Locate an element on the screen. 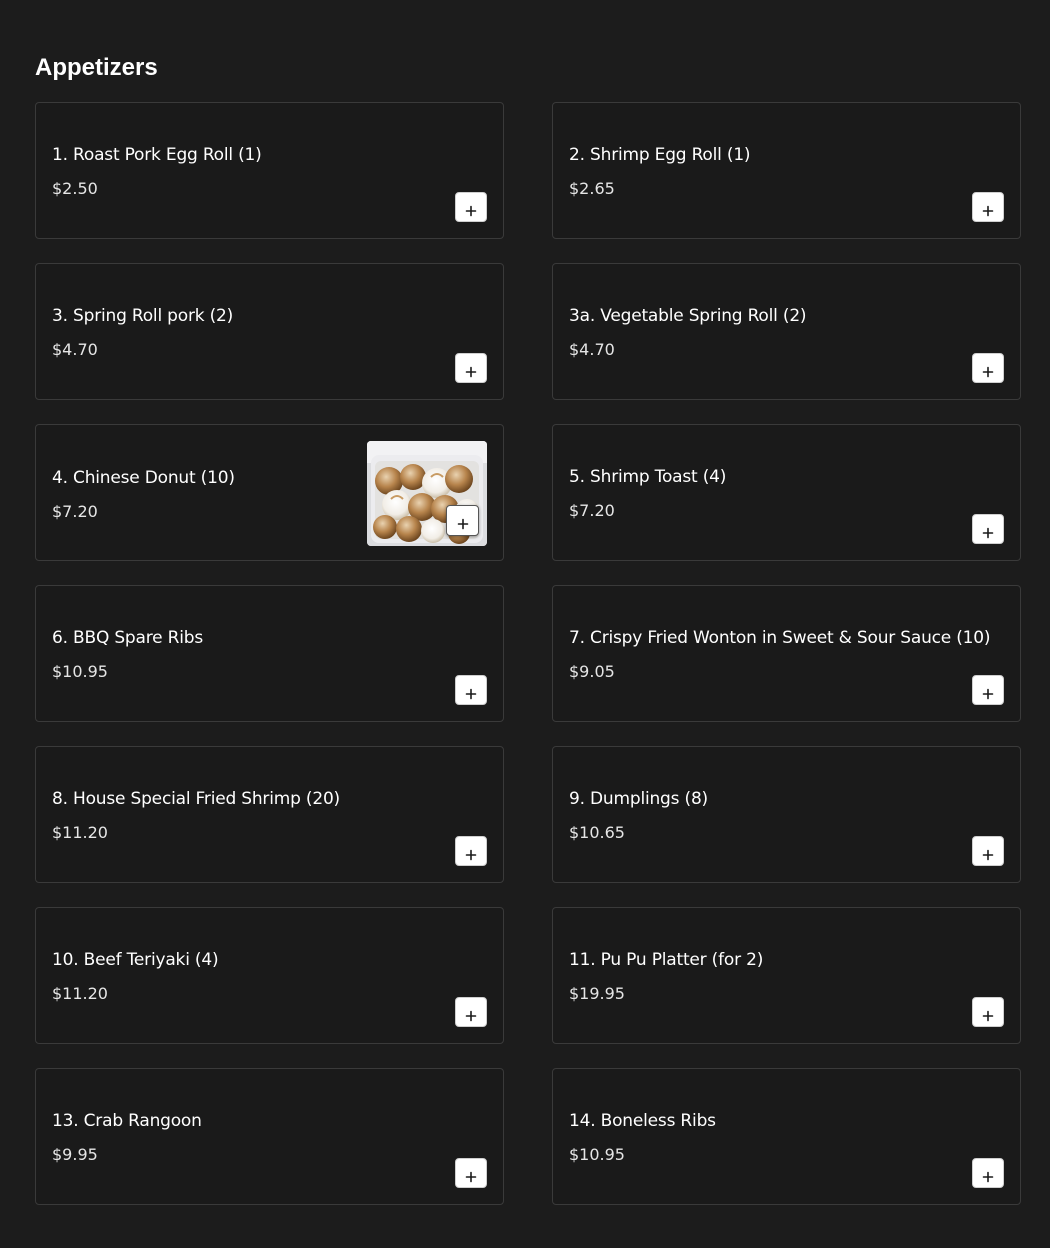  menu-item-name: 5. Shrimp Toast (4) is located at coordinates (648, 477).